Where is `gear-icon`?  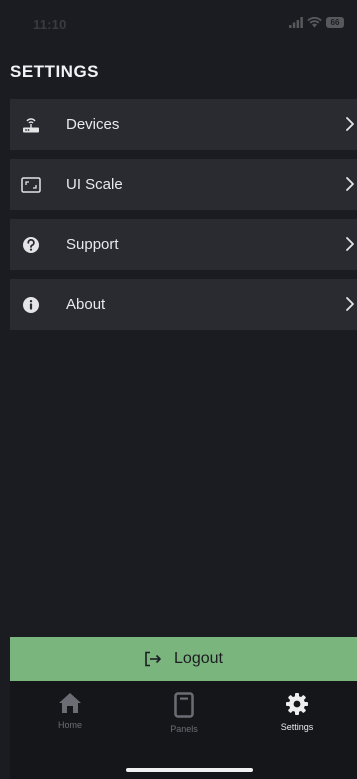
gear-icon is located at coordinates (297, 704).